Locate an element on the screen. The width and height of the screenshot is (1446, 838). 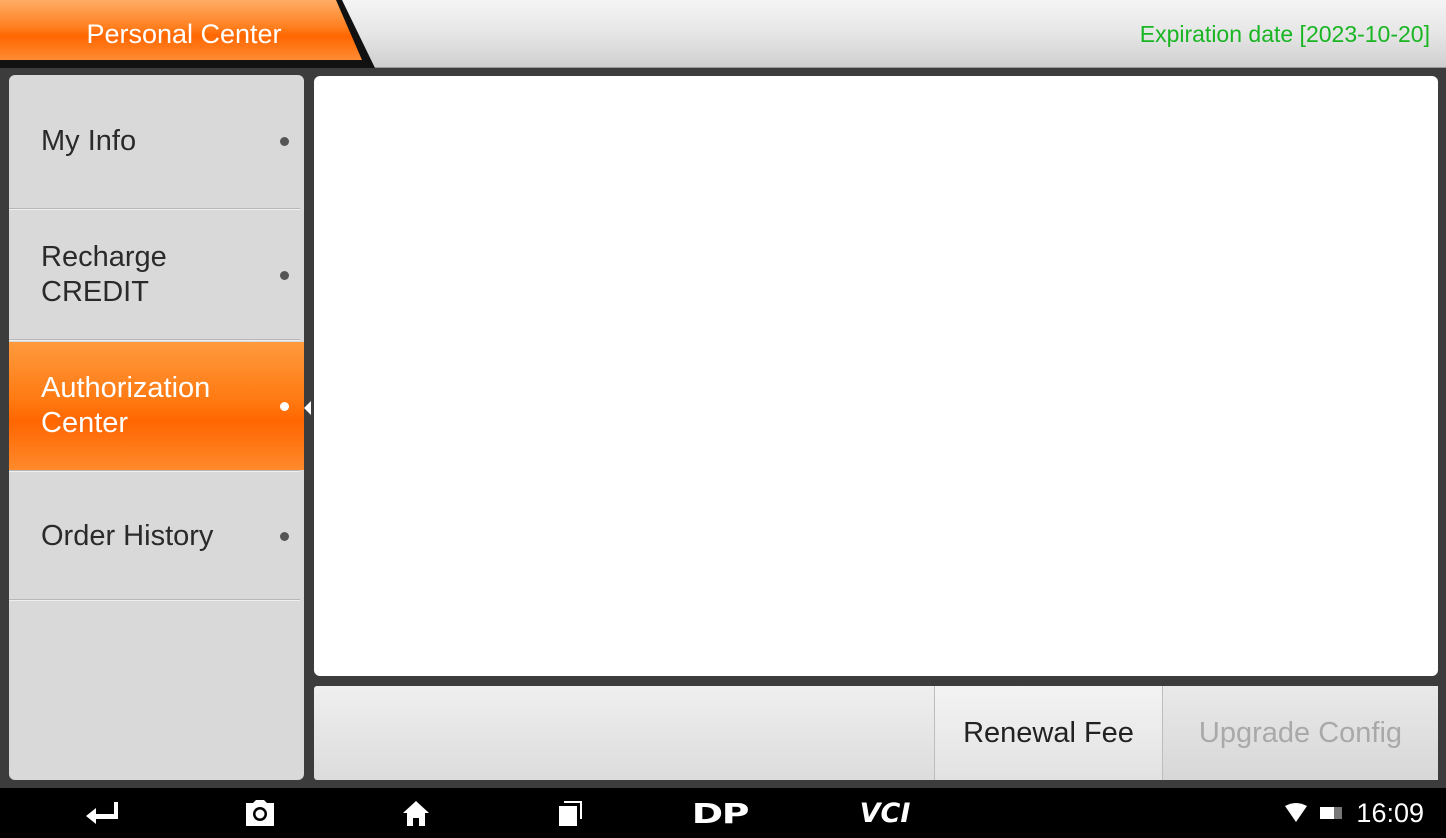
expiration-date: Expiration date [2023-10-20] is located at coordinates (1284, 34).